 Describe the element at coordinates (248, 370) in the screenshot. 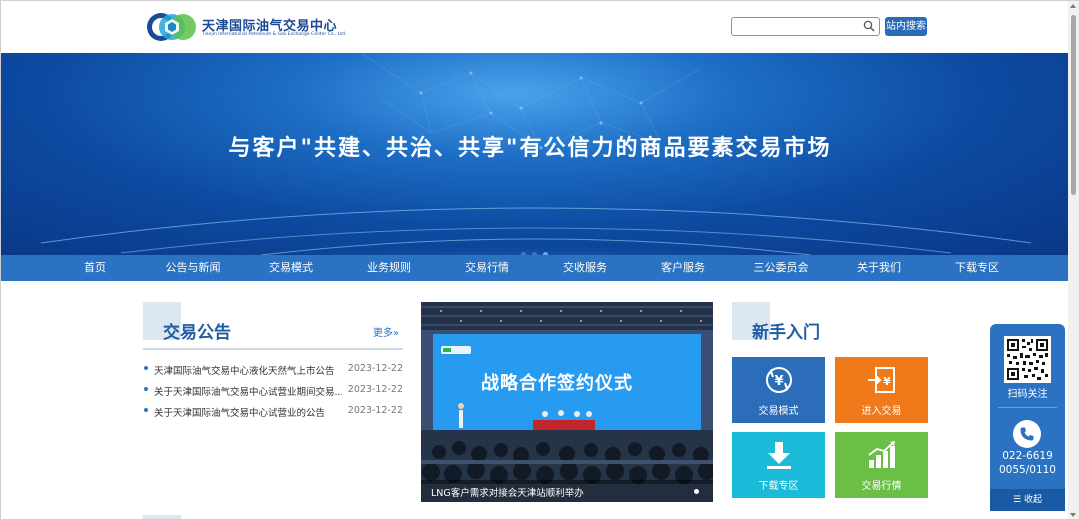

I see `announcement-title: 天津国际油气交易中心液化天然气上市公告` at that location.